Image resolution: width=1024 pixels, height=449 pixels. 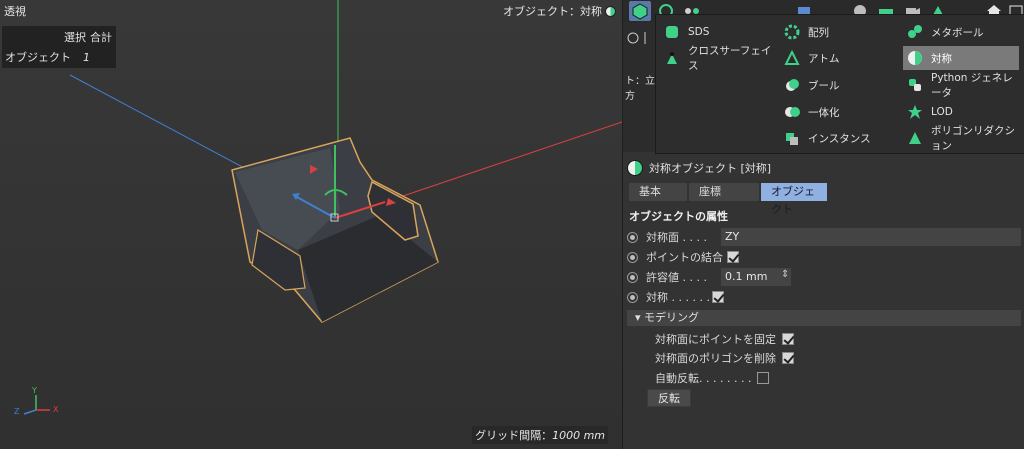 I want to click on stepper-arrows-icon: ⇕, so click(x=785, y=274).